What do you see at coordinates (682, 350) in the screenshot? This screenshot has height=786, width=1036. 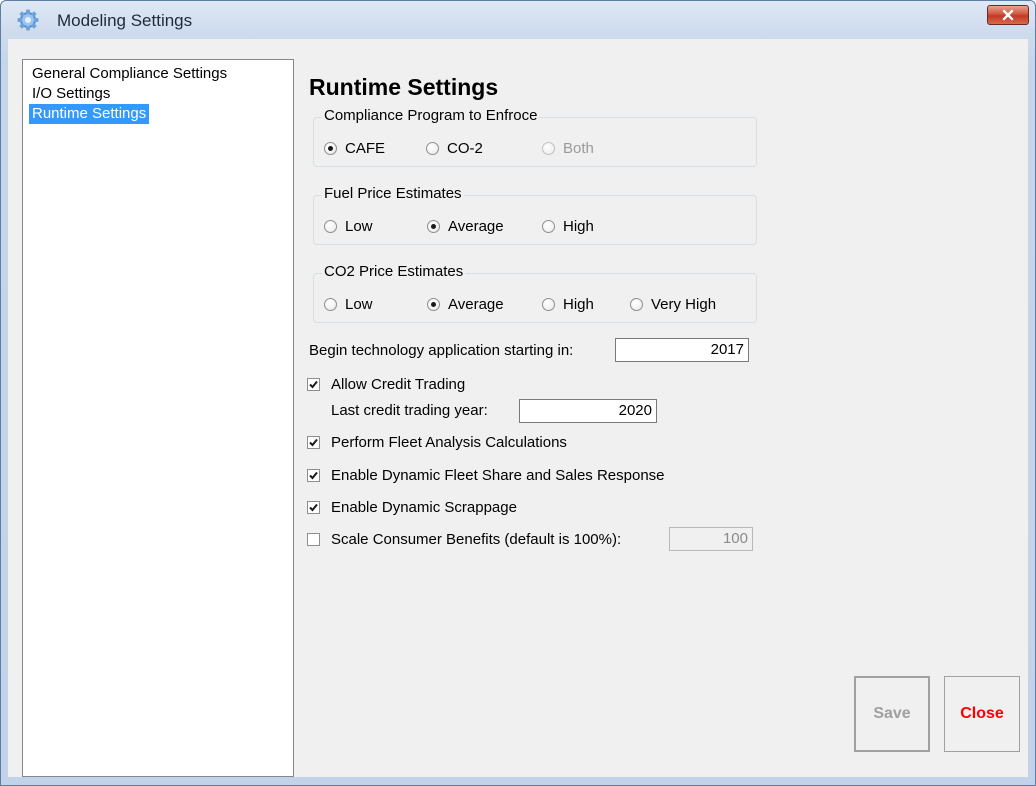 I see `begin-year-input: 2017` at bounding box center [682, 350].